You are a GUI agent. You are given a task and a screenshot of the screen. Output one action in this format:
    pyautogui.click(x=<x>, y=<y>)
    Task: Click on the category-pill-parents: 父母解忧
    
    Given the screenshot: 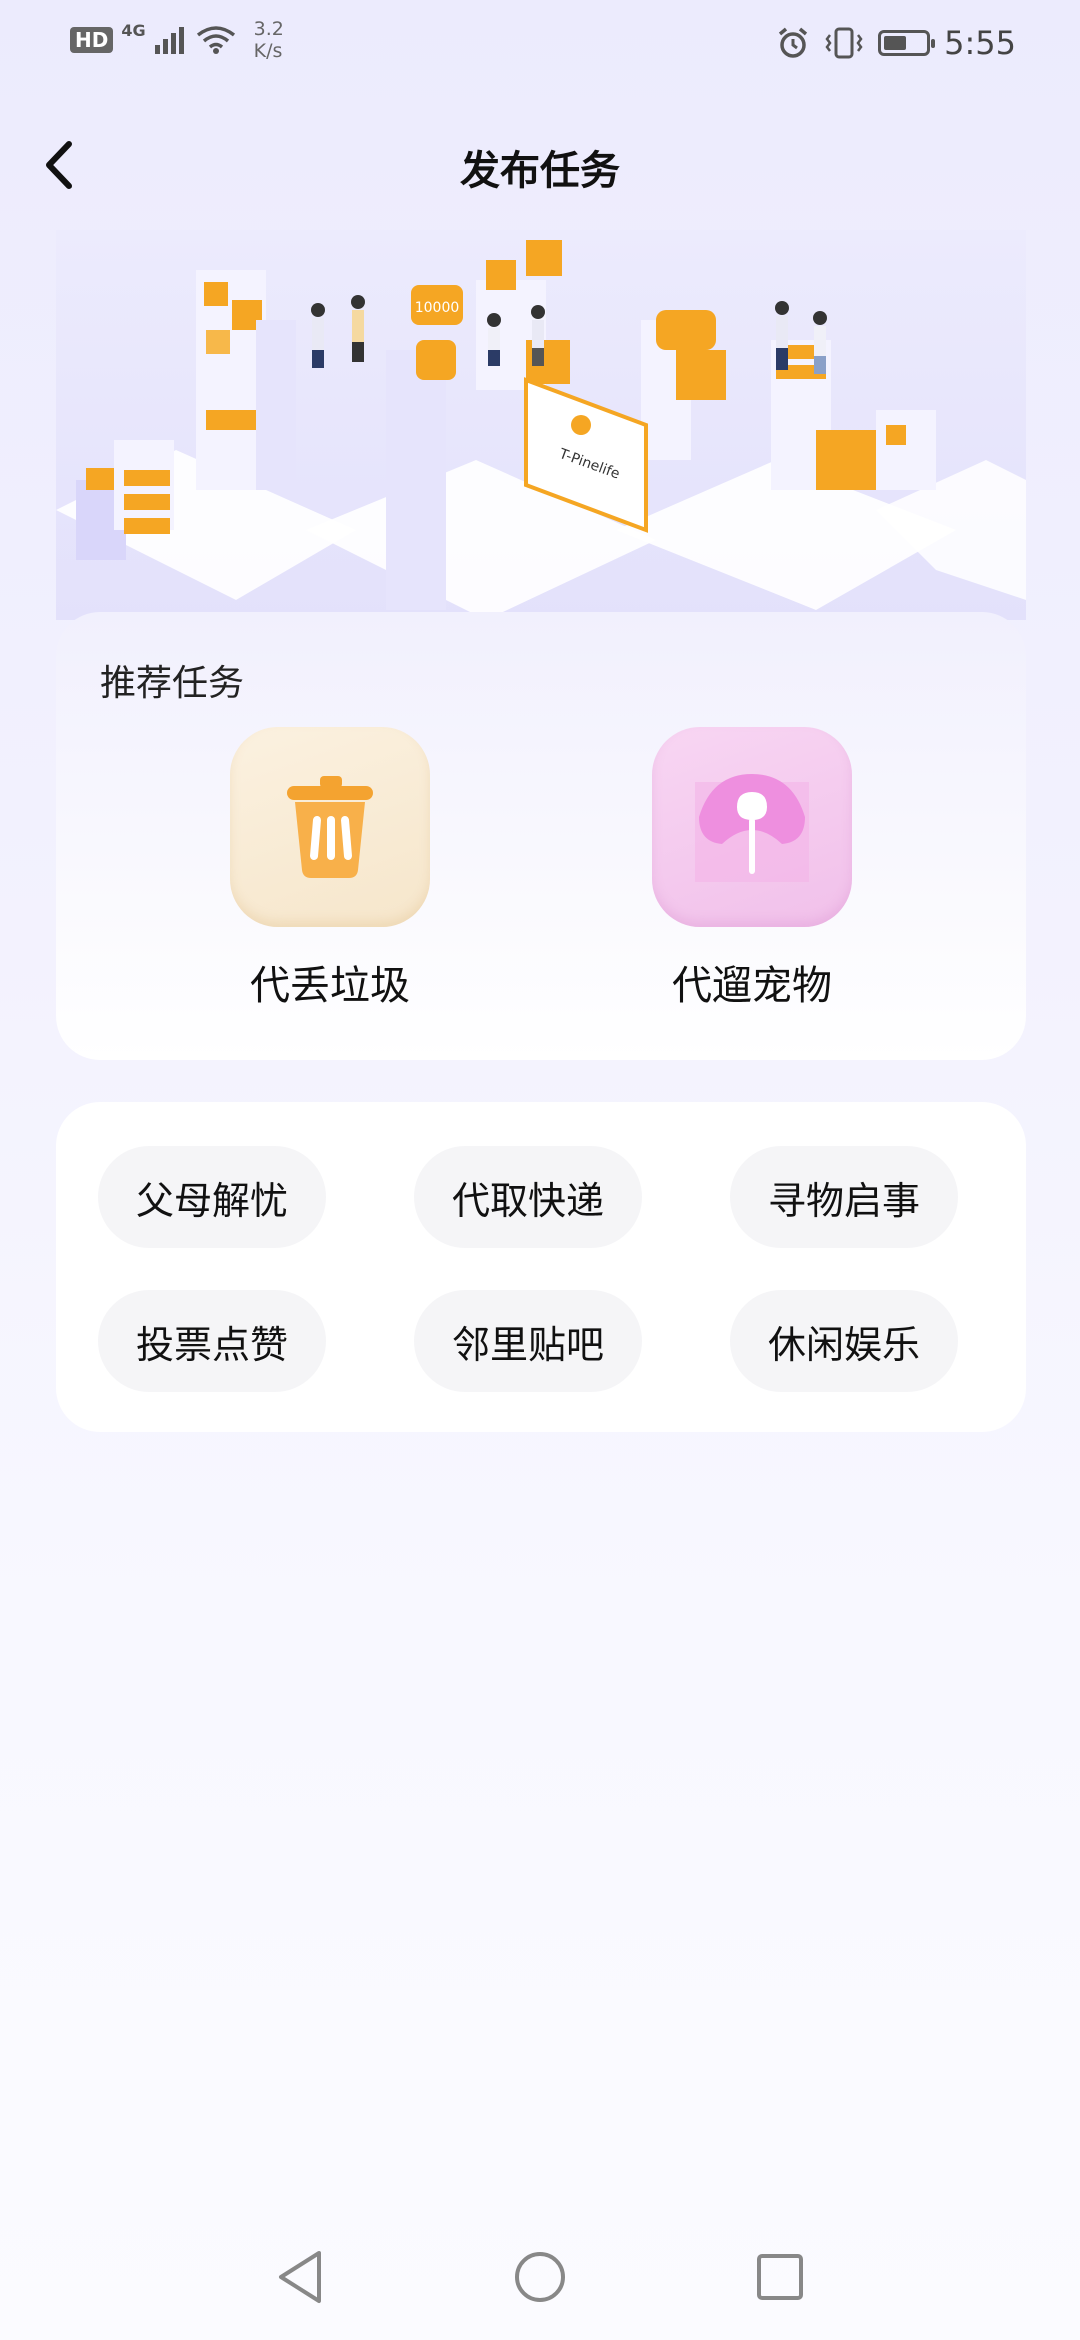 What is the action you would take?
    pyautogui.click(x=212, y=1197)
    